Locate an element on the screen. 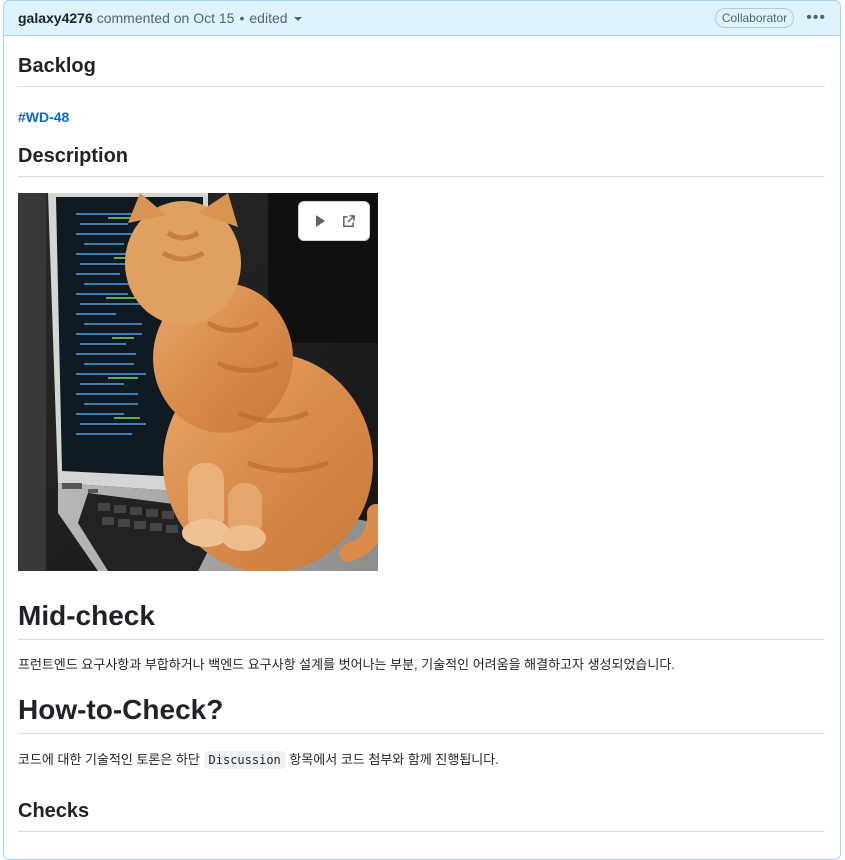 This screenshot has width=845, height=860. media-controls is located at coordinates (334, 221).